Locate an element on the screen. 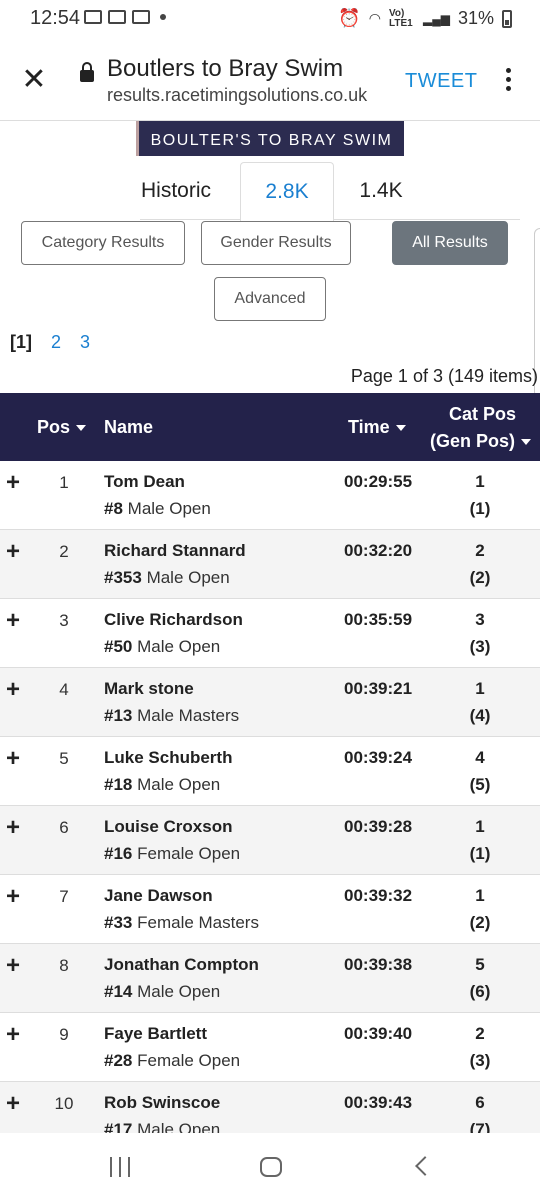 The image size is (540, 1200). page-url: results.racetimingsolutions.co.uk is located at coordinates (237, 95).